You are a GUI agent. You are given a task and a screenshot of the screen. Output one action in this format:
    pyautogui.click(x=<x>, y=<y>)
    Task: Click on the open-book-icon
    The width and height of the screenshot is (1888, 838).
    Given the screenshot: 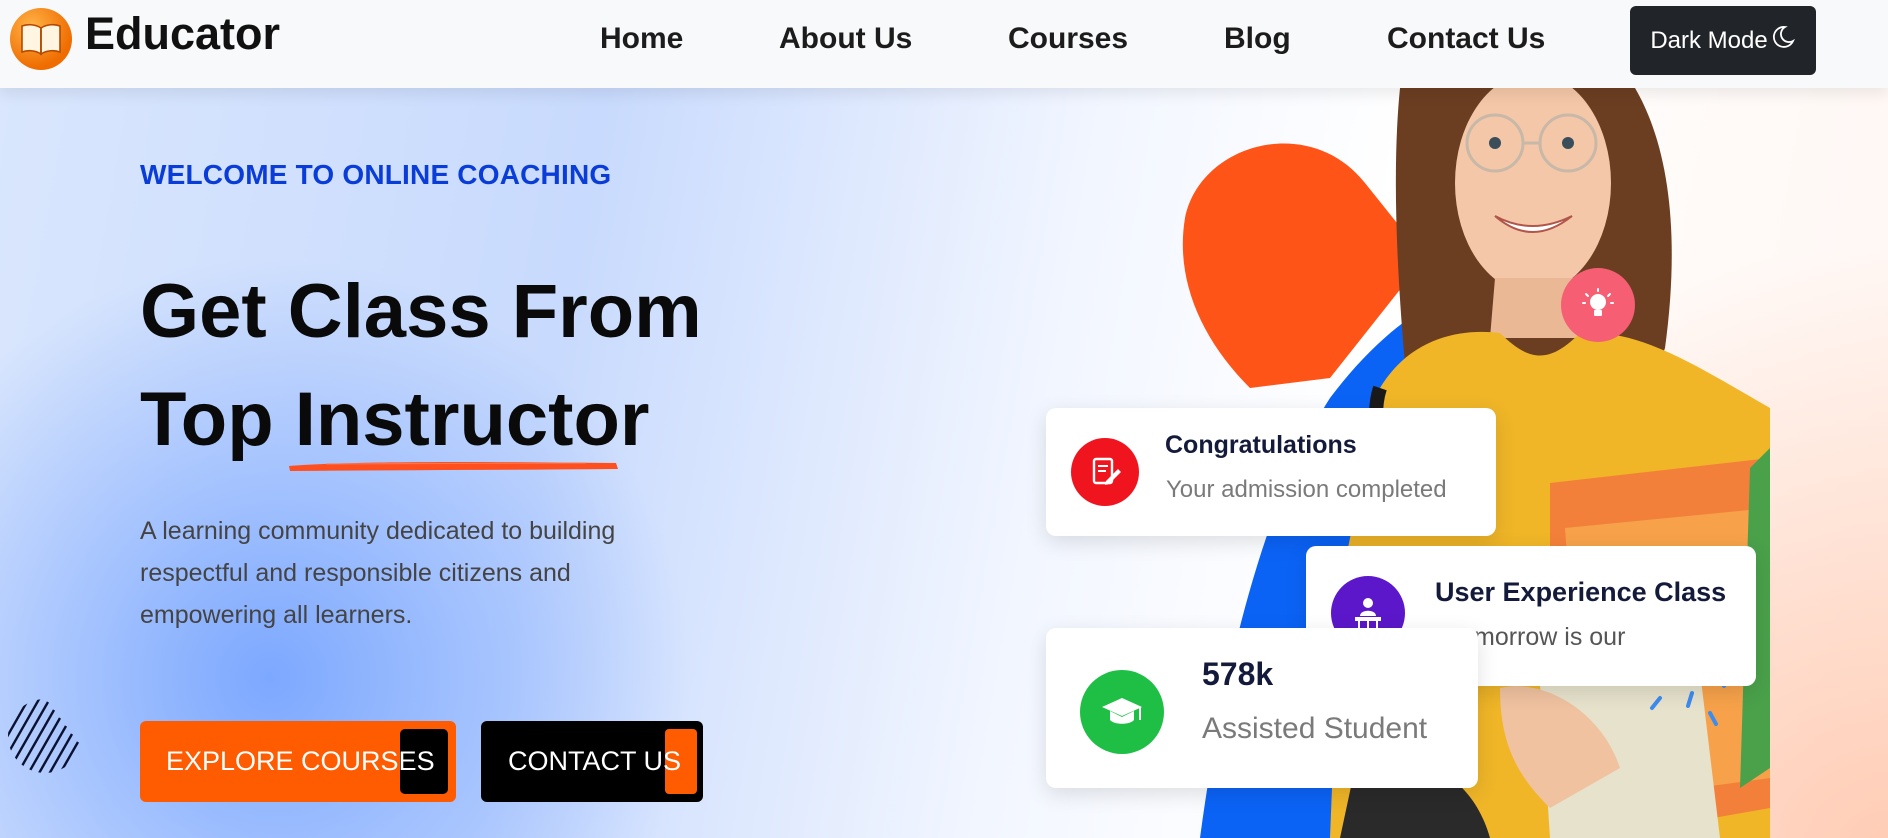 What is the action you would take?
    pyautogui.click(x=41, y=39)
    